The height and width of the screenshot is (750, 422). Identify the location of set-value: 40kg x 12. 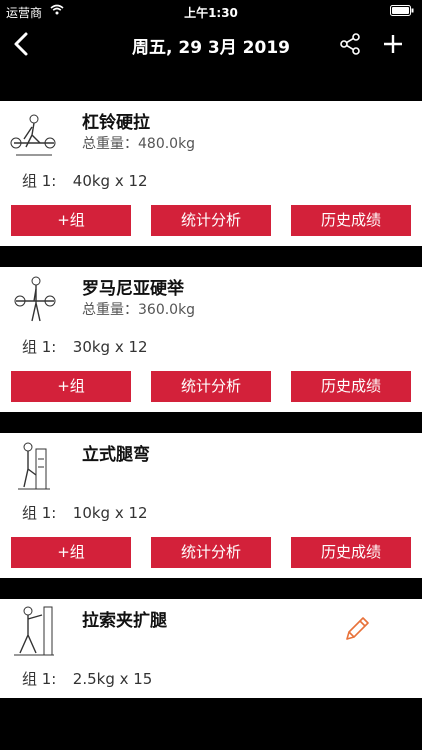
(110, 181).